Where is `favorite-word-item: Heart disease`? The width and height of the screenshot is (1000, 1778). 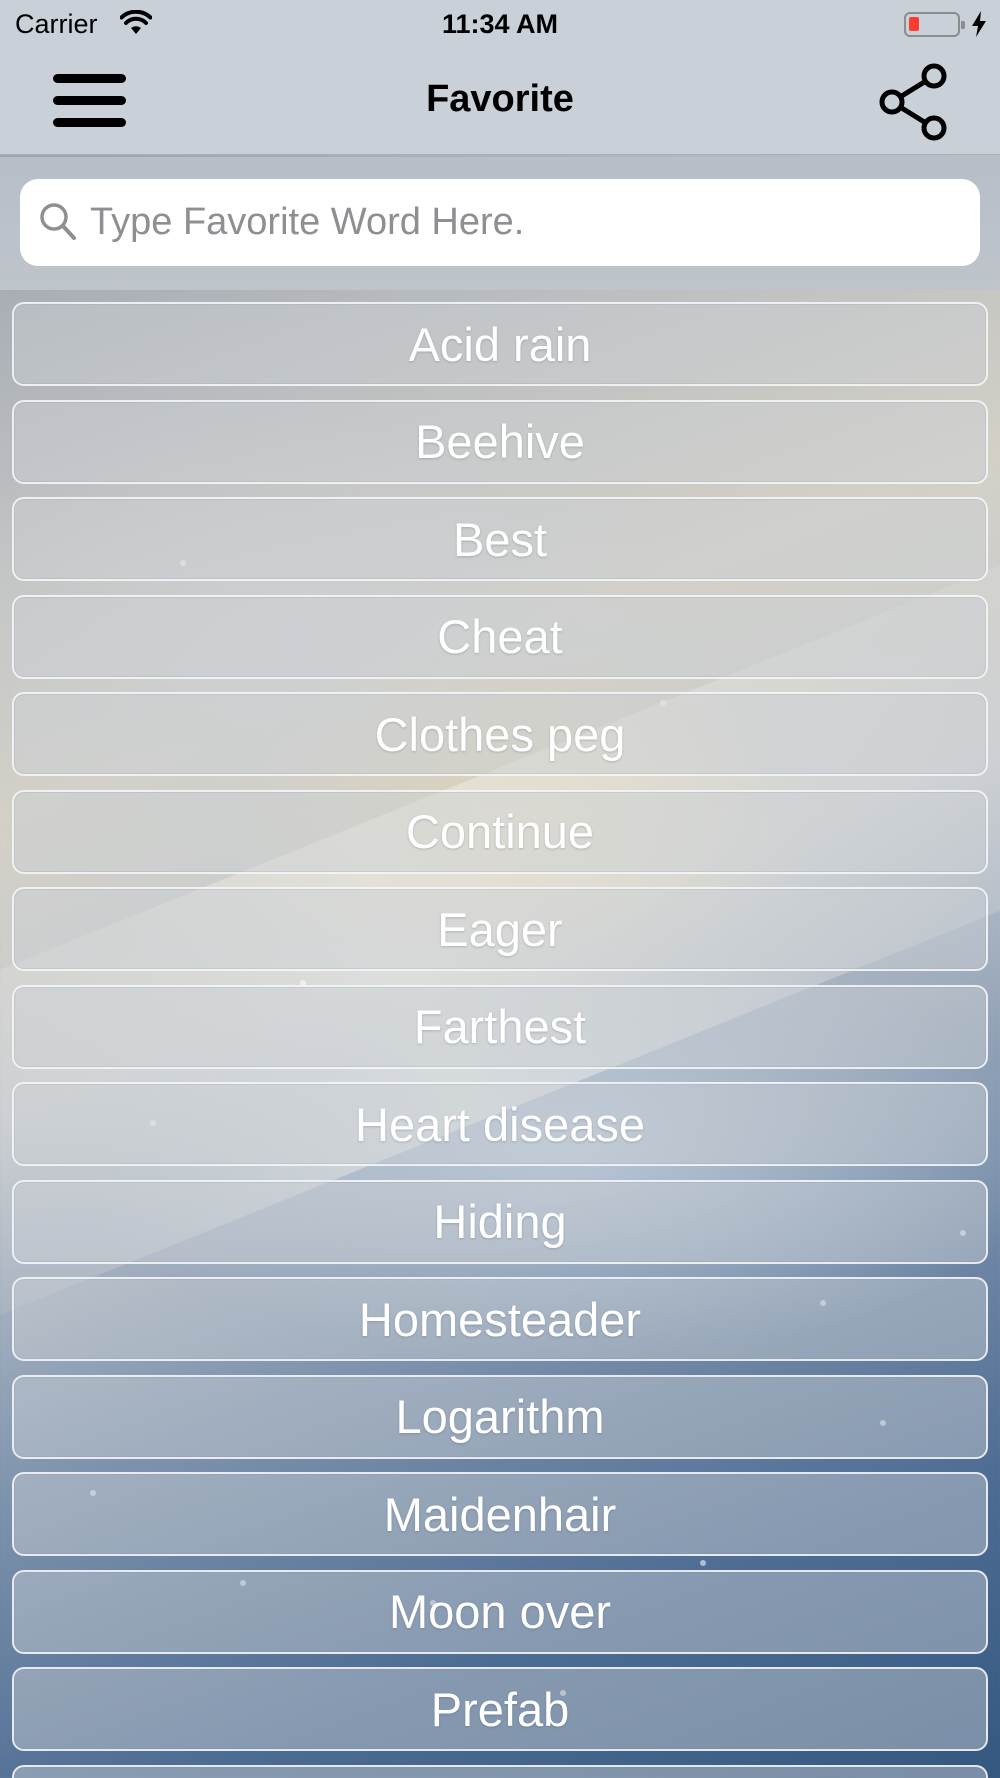
favorite-word-item: Heart disease is located at coordinates (500, 1124).